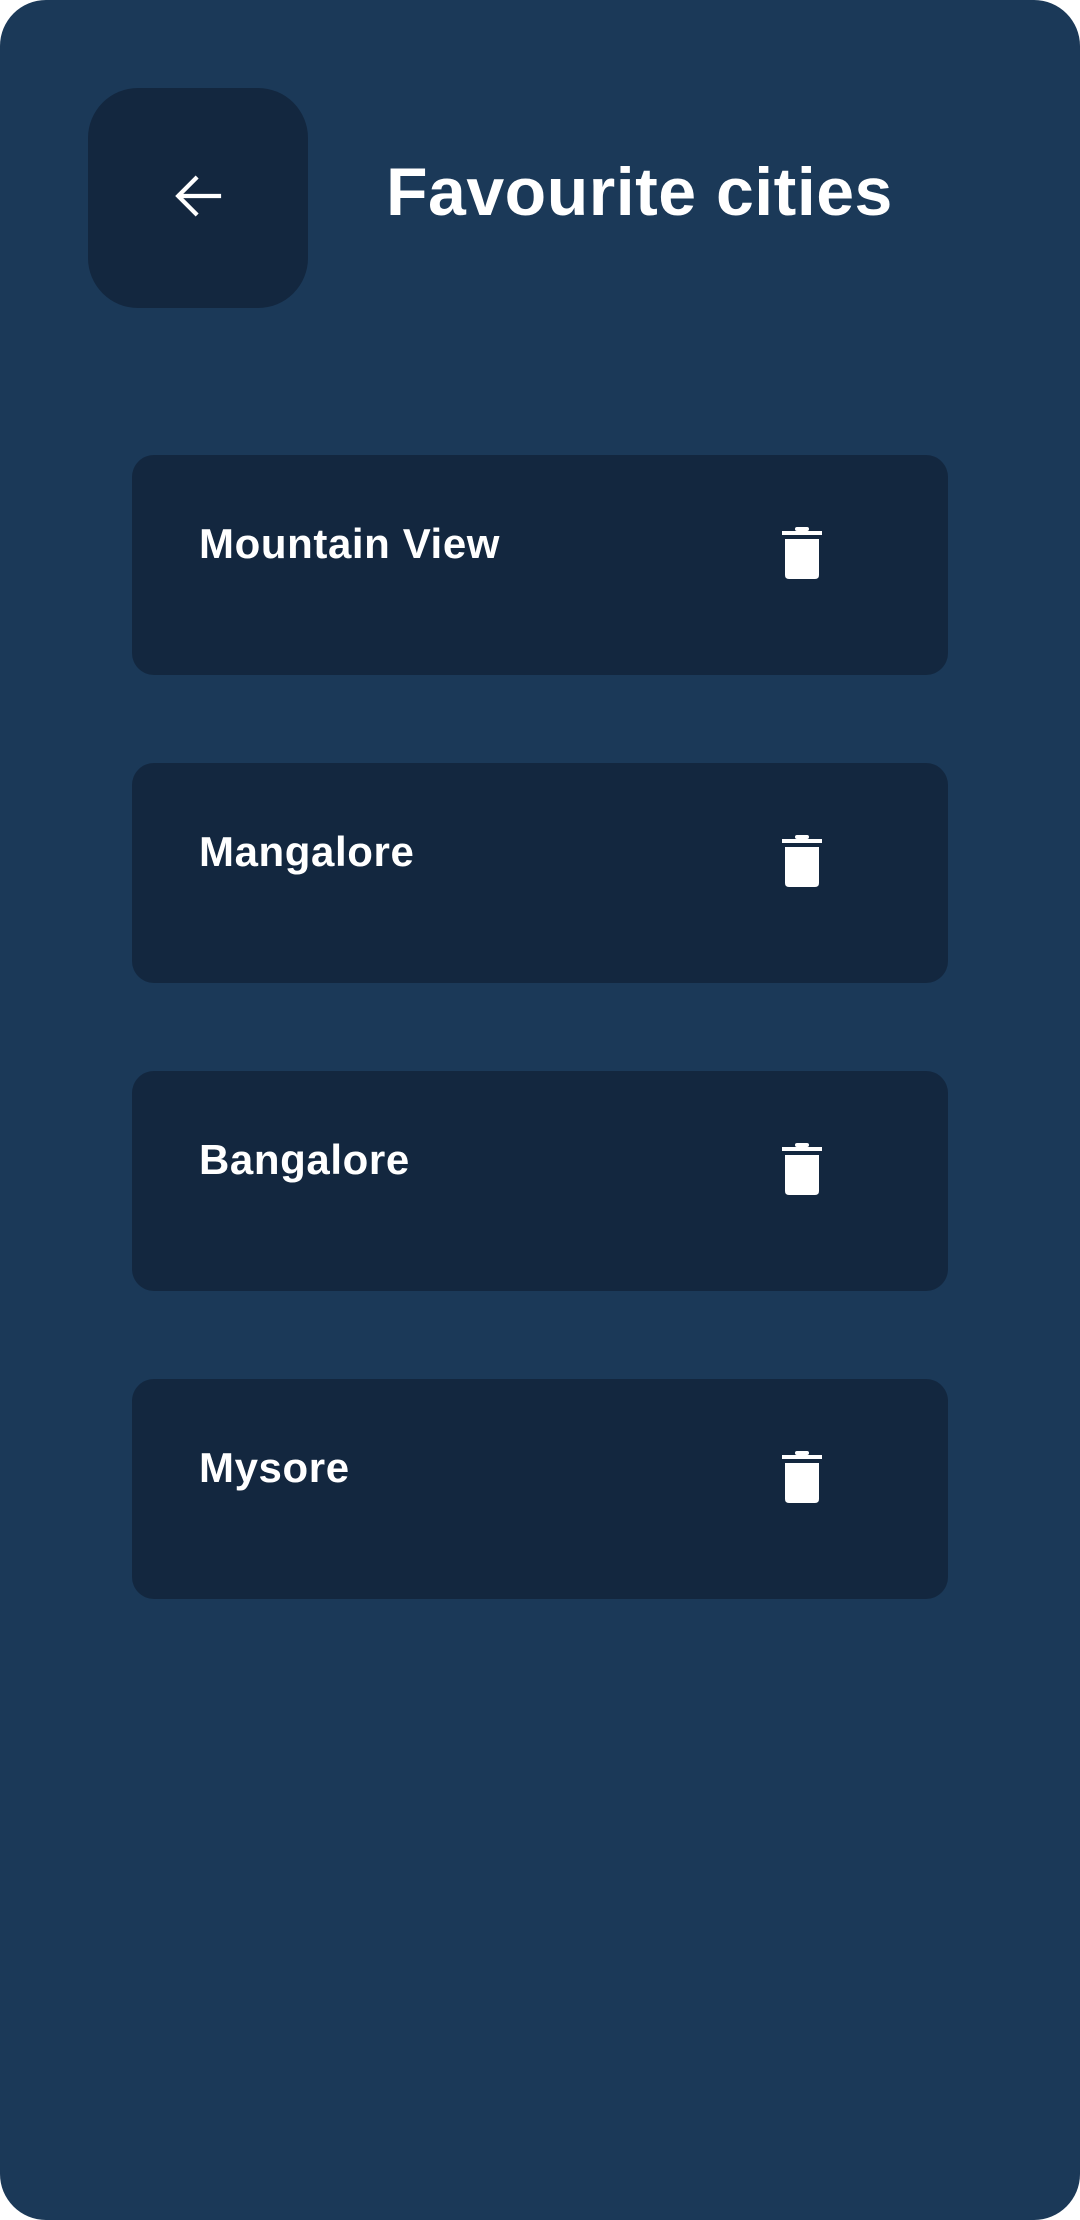 The height and width of the screenshot is (2220, 1080). What do you see at coordinates (304, 1159) in the screenshot?
I see `city-name: Bangalore` at bounding box center [304, 1159].